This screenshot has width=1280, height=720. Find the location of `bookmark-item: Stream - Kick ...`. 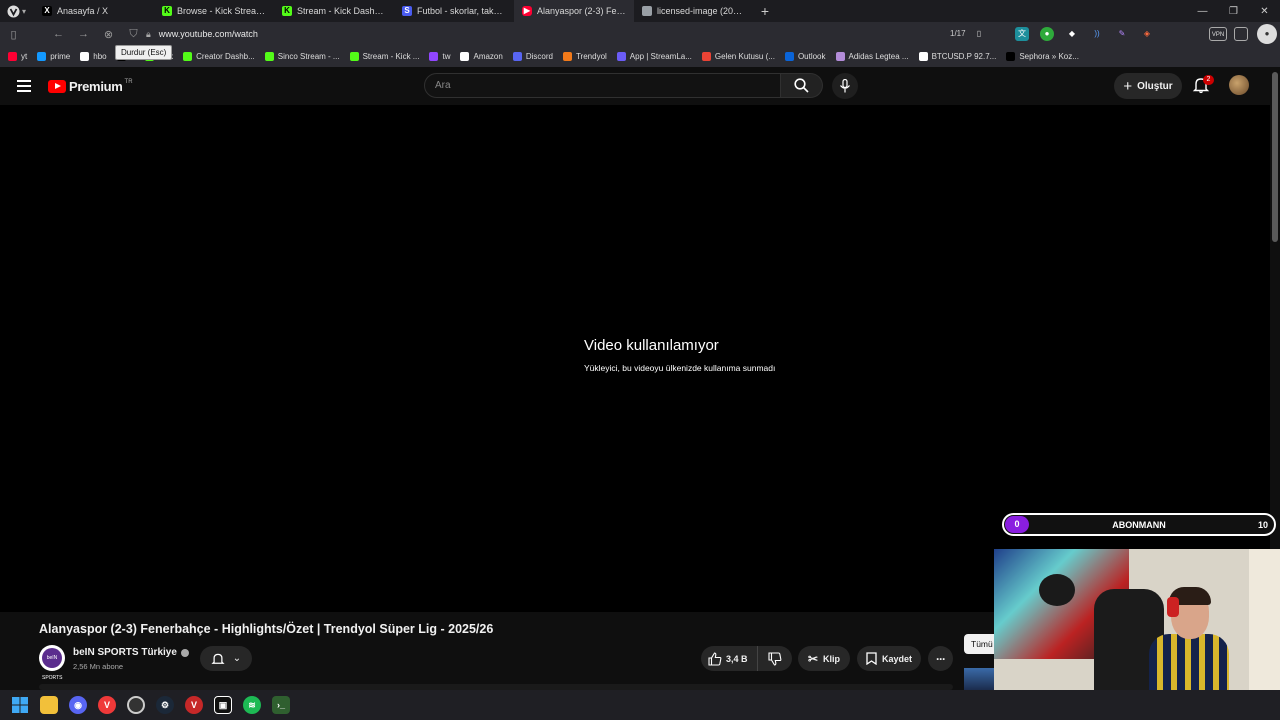

bookmark-item: Stream - Kick ... is located at coordinates (384, 56).